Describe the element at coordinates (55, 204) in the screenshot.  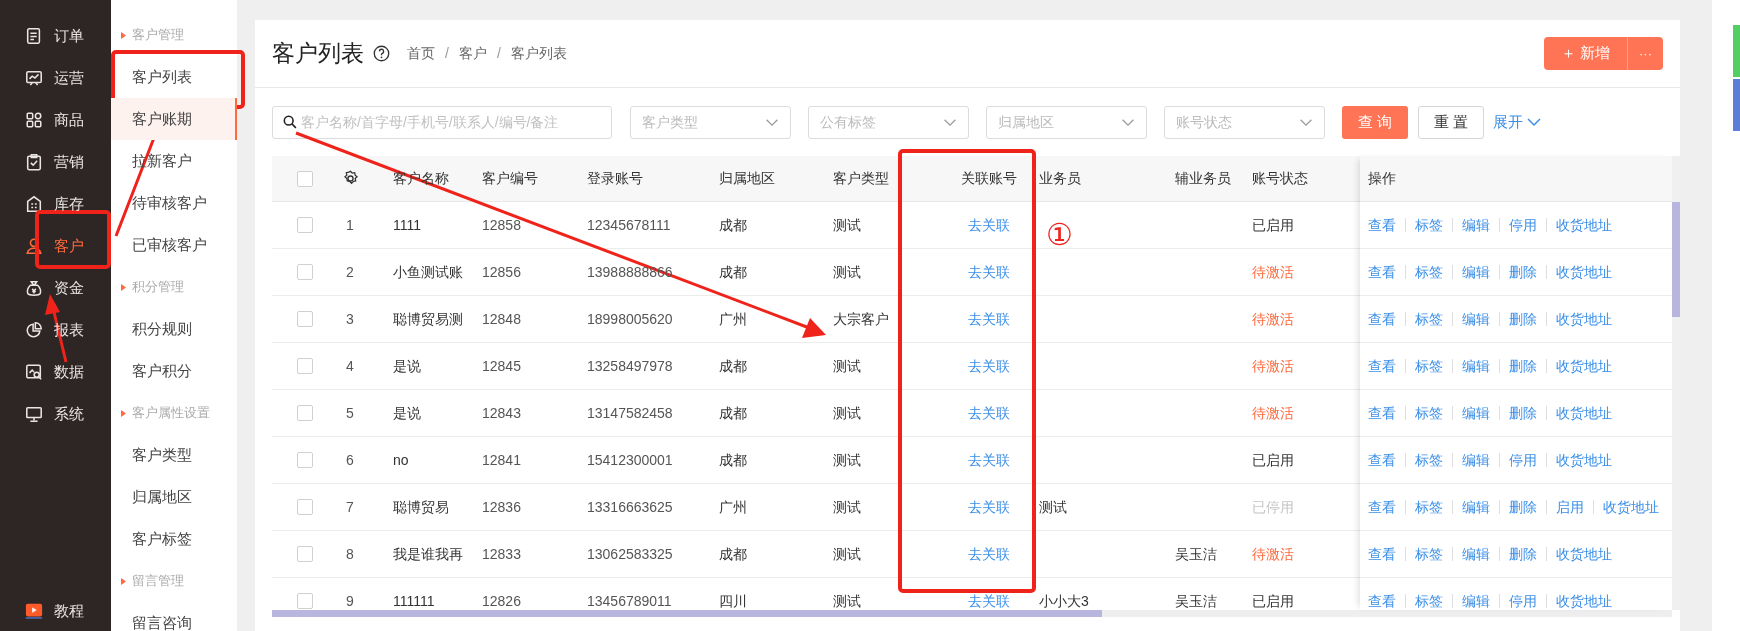
I see `sidebar-item: 库存` at that location.